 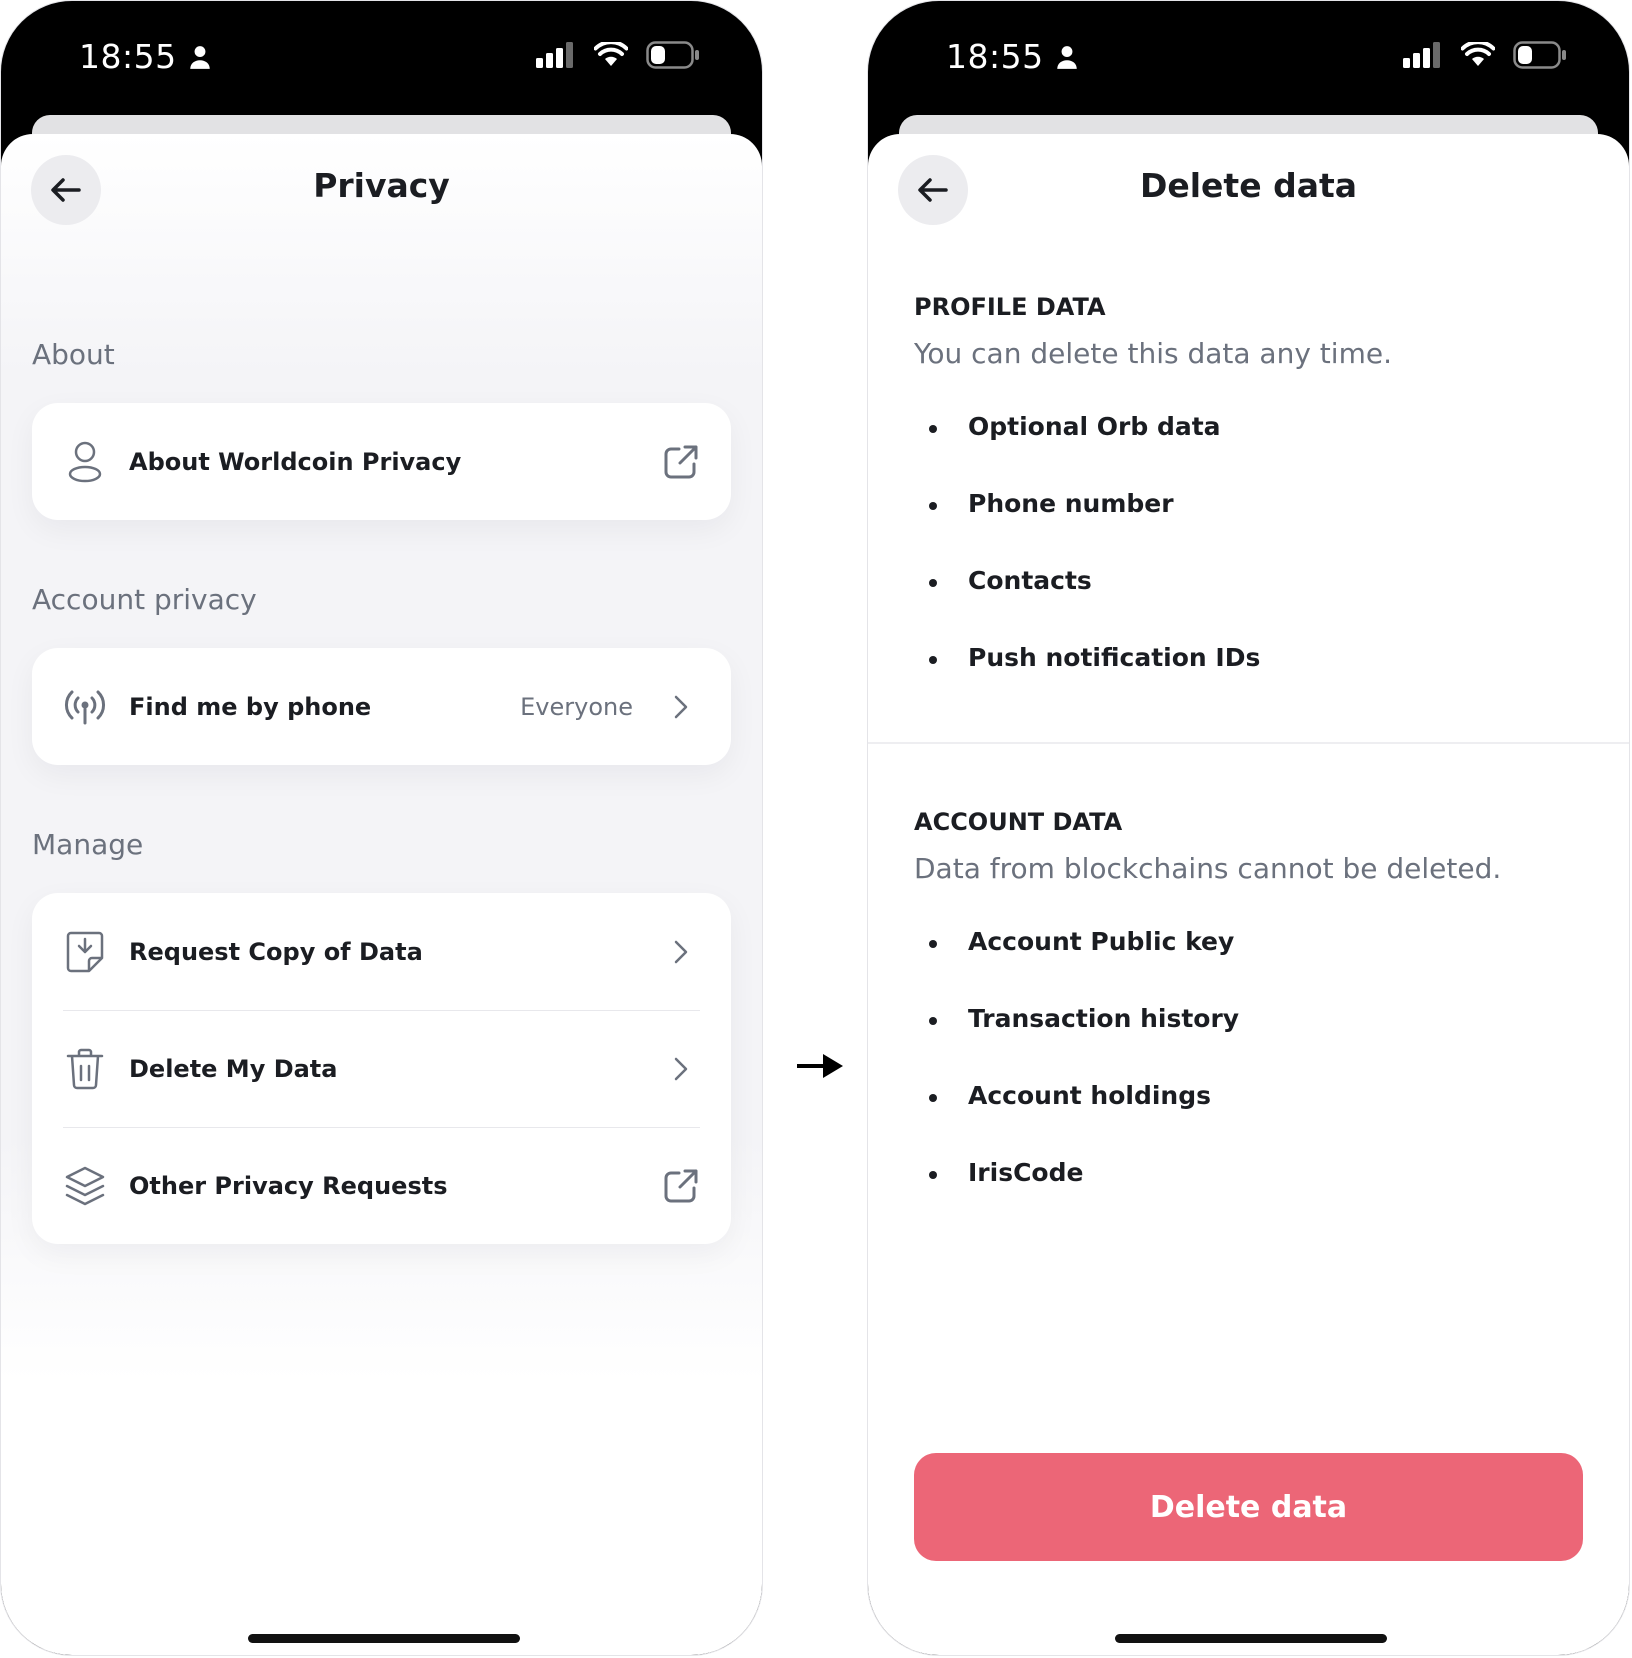 I want to click on profile-data-subtitle: You can delete this data any time., so click(x=1153, y=353).